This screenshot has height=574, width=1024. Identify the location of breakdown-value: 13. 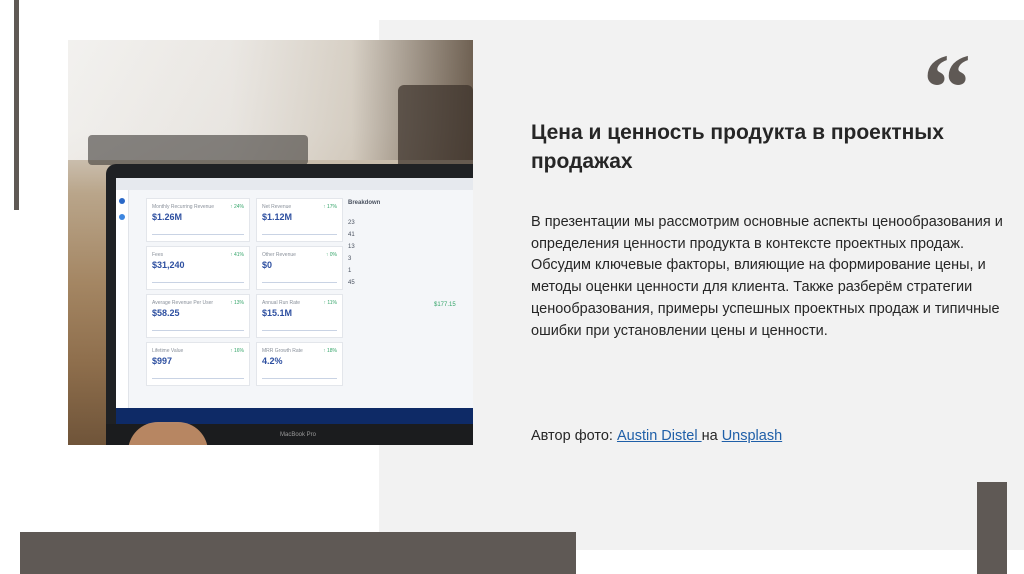
(351, 247).